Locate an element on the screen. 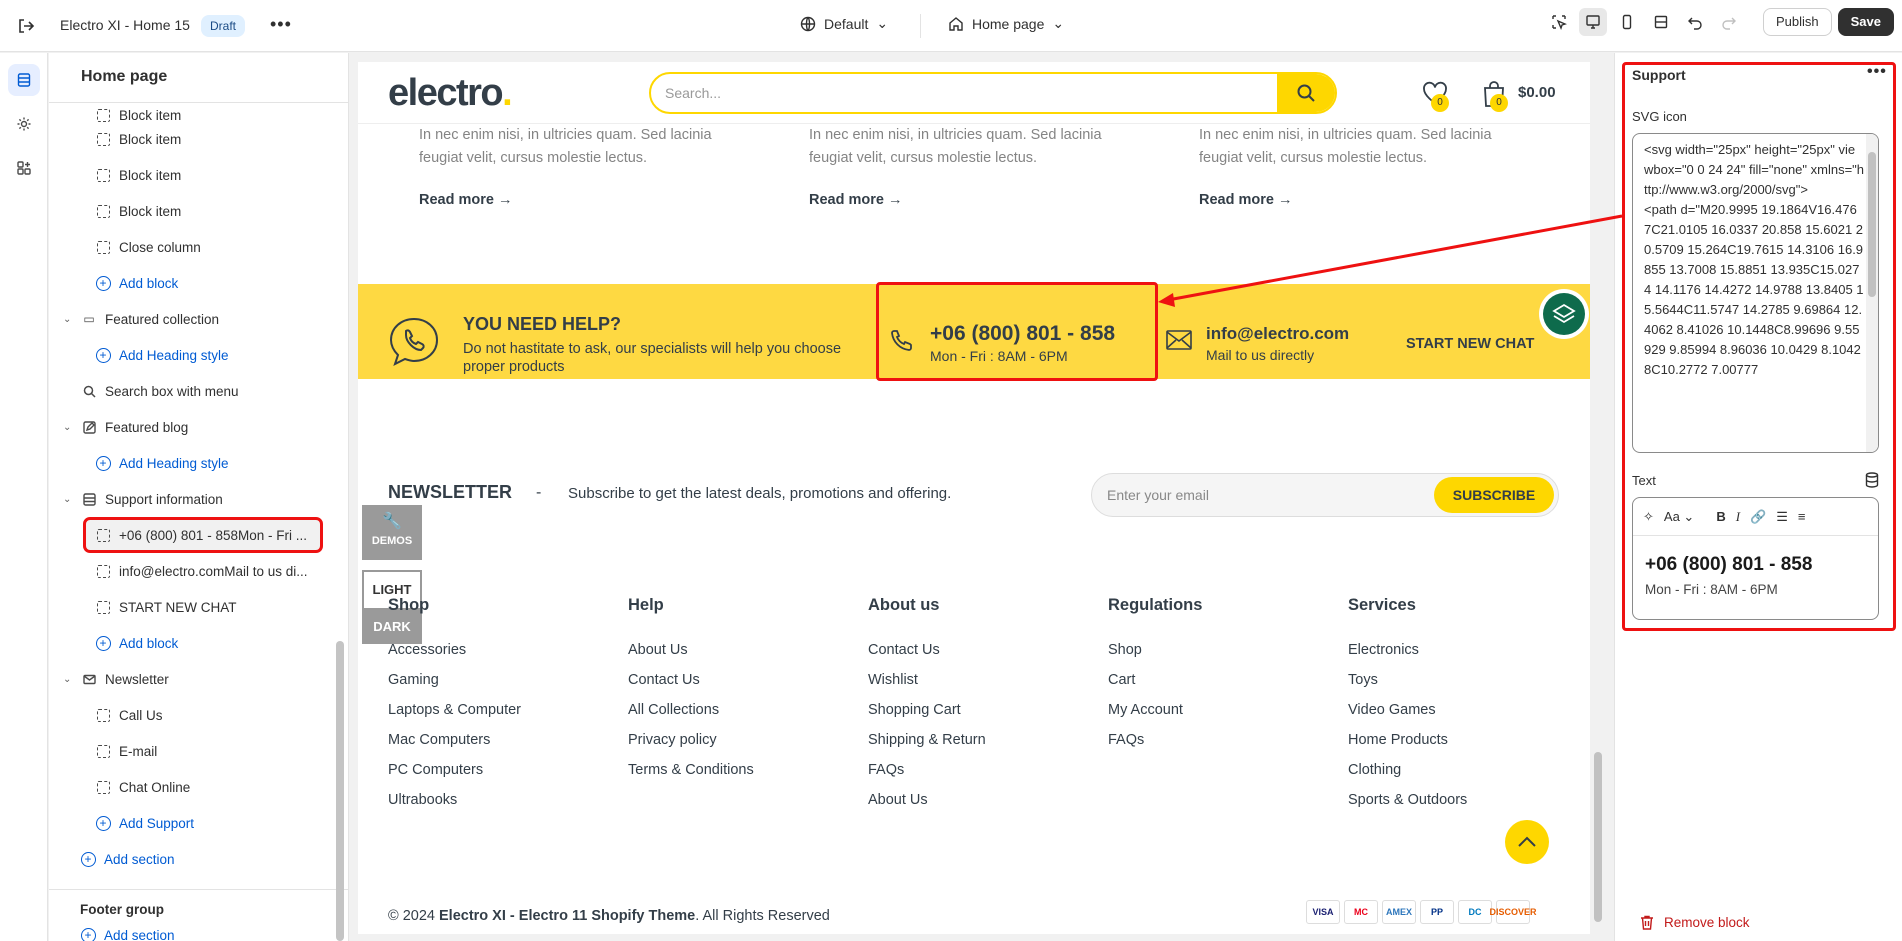  mobile-view-icon is located at coordinates (1627, 22).